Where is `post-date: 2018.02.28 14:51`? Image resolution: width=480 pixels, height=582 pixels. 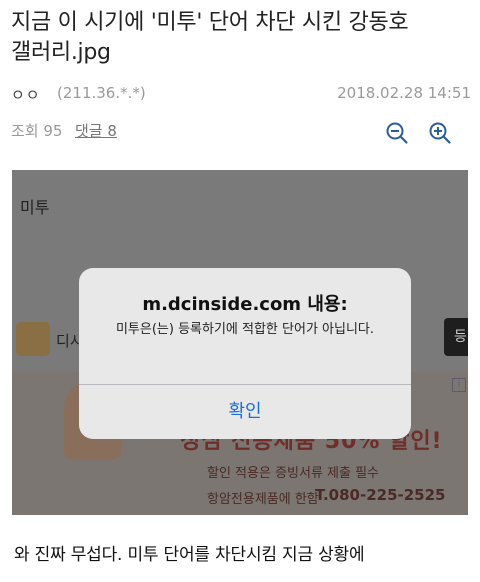 post-date: 2018.02.28 14:51 is located at coordinates (404, 93).